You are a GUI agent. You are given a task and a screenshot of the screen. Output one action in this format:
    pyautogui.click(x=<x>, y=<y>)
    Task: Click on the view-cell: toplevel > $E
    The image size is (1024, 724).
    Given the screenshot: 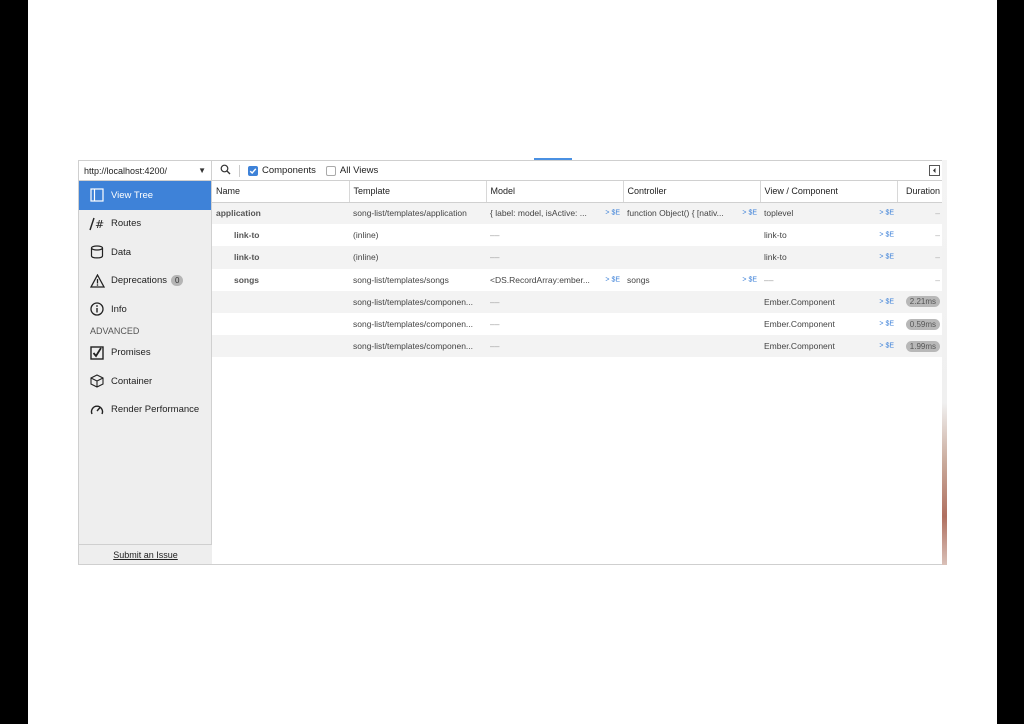 What is the action you would take?
    pyautogui.click(x=828, y=213)
    